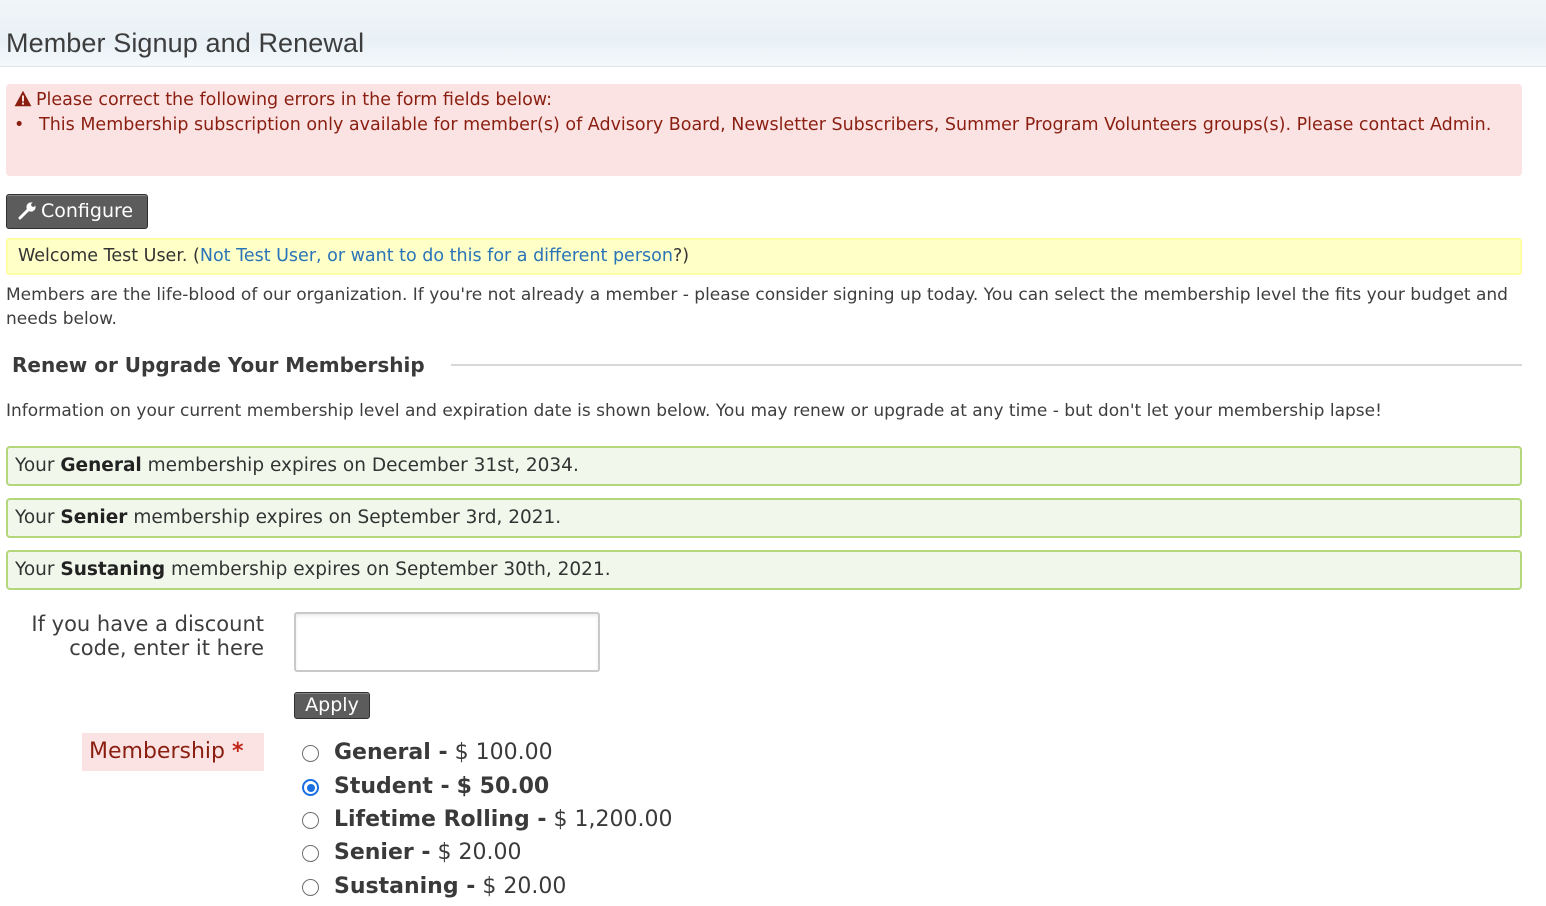 Image resolution: width=1546 pixels, height=906 pixels. Describe the element at coordinates (109, 256) in the screenshot. I see `welcome-prefix: Welcome Test User. (` at that location.